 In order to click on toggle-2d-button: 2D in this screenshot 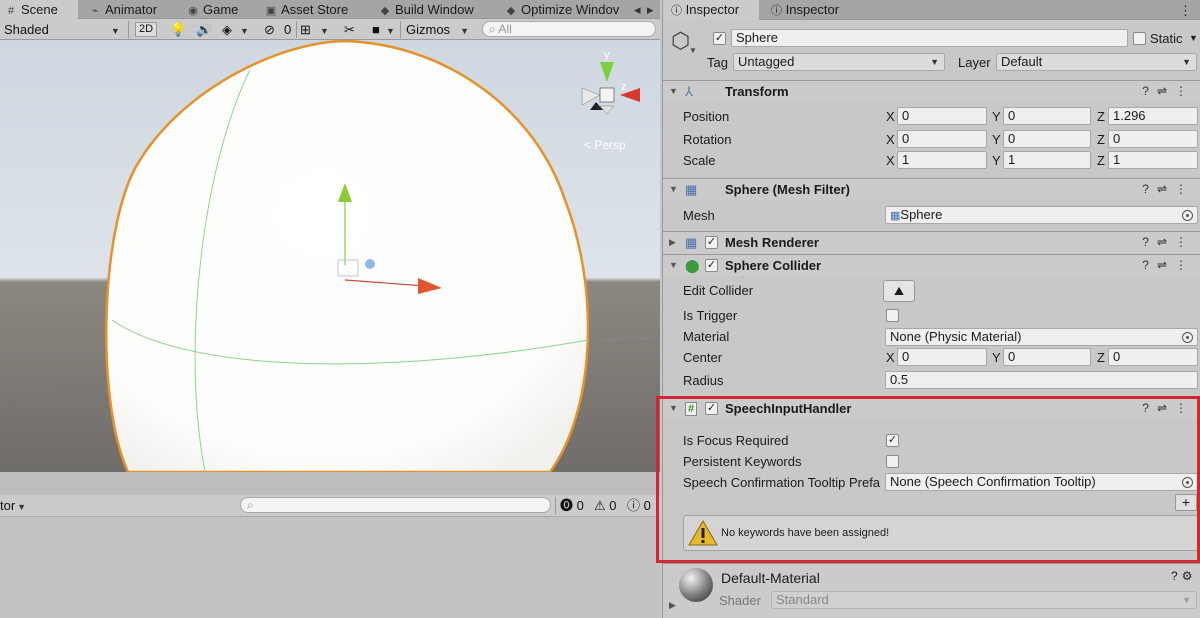, I will do `click(146, 29)`.